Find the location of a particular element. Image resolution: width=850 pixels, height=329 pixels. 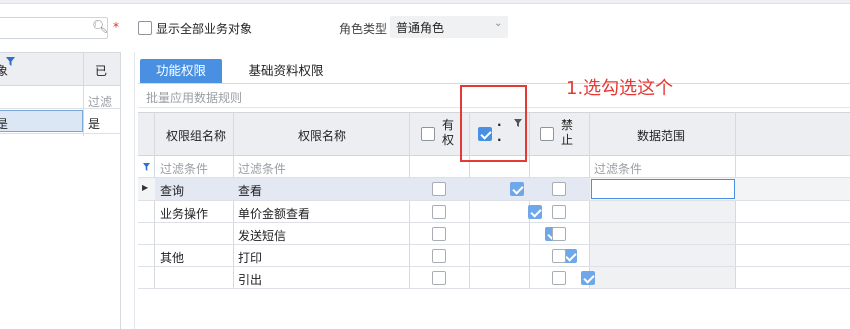

left-row-col1: 是 is located at coordinates (4, 124).